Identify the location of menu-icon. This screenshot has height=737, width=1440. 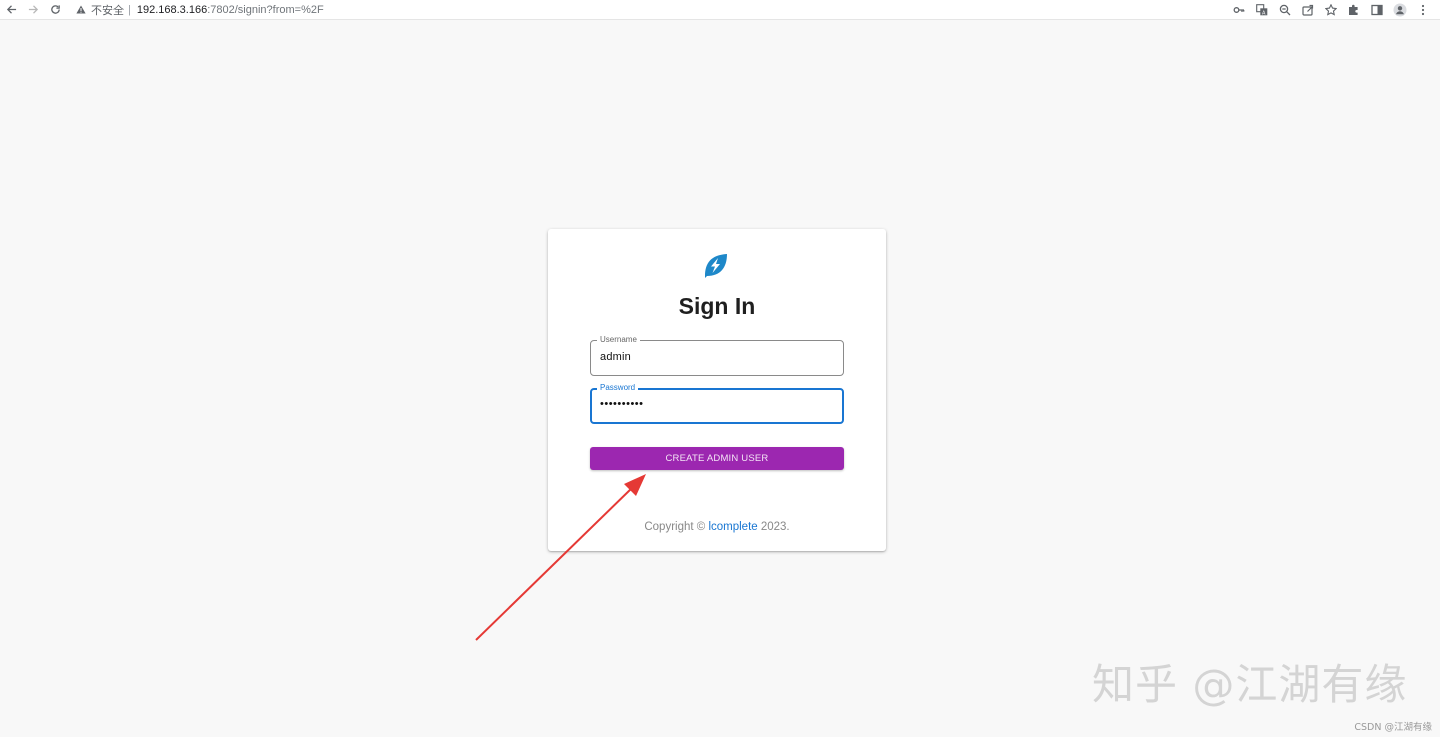
(1422, 10).